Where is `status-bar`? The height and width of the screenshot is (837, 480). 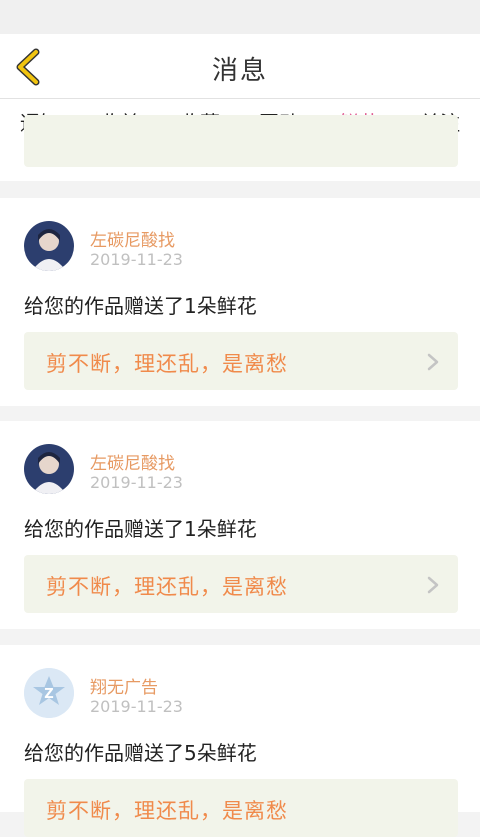 status-bar is located at coordinates (240, 17).